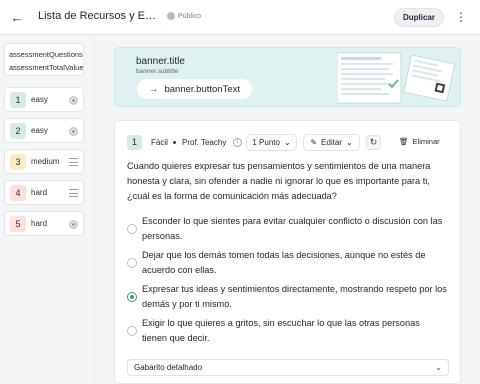 This screenshot has height=384, width=480. What do you see at coordinates (266, 142) in the screenshot?
I see `points-label: 1 Punto` at bounding box center [266, 142].